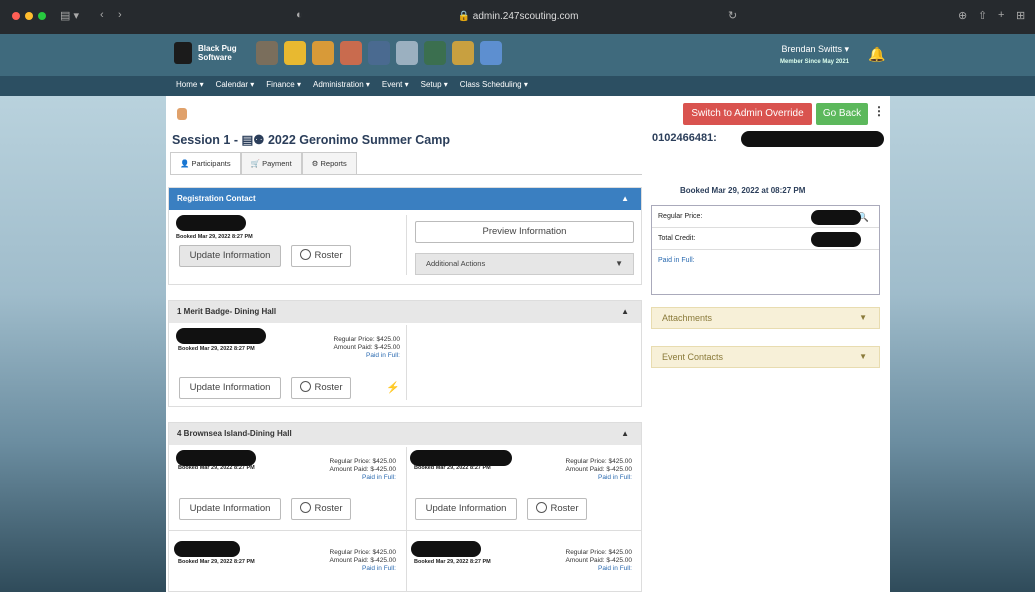 The height and width of the screenshot is (592, 1035). I want to click on folder-icon, so click(323, 53).